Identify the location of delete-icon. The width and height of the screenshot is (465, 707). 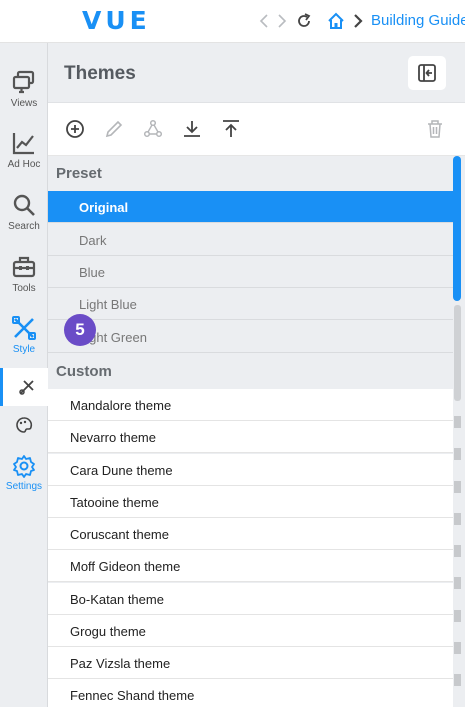
(435, 129).